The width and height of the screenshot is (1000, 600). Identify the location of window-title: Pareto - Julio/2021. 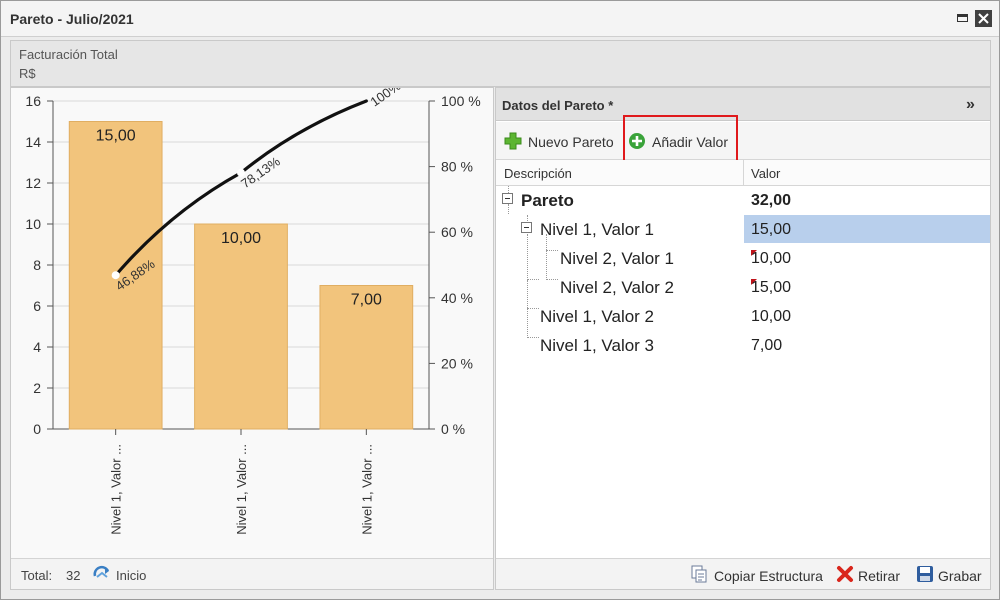
(72, 19).